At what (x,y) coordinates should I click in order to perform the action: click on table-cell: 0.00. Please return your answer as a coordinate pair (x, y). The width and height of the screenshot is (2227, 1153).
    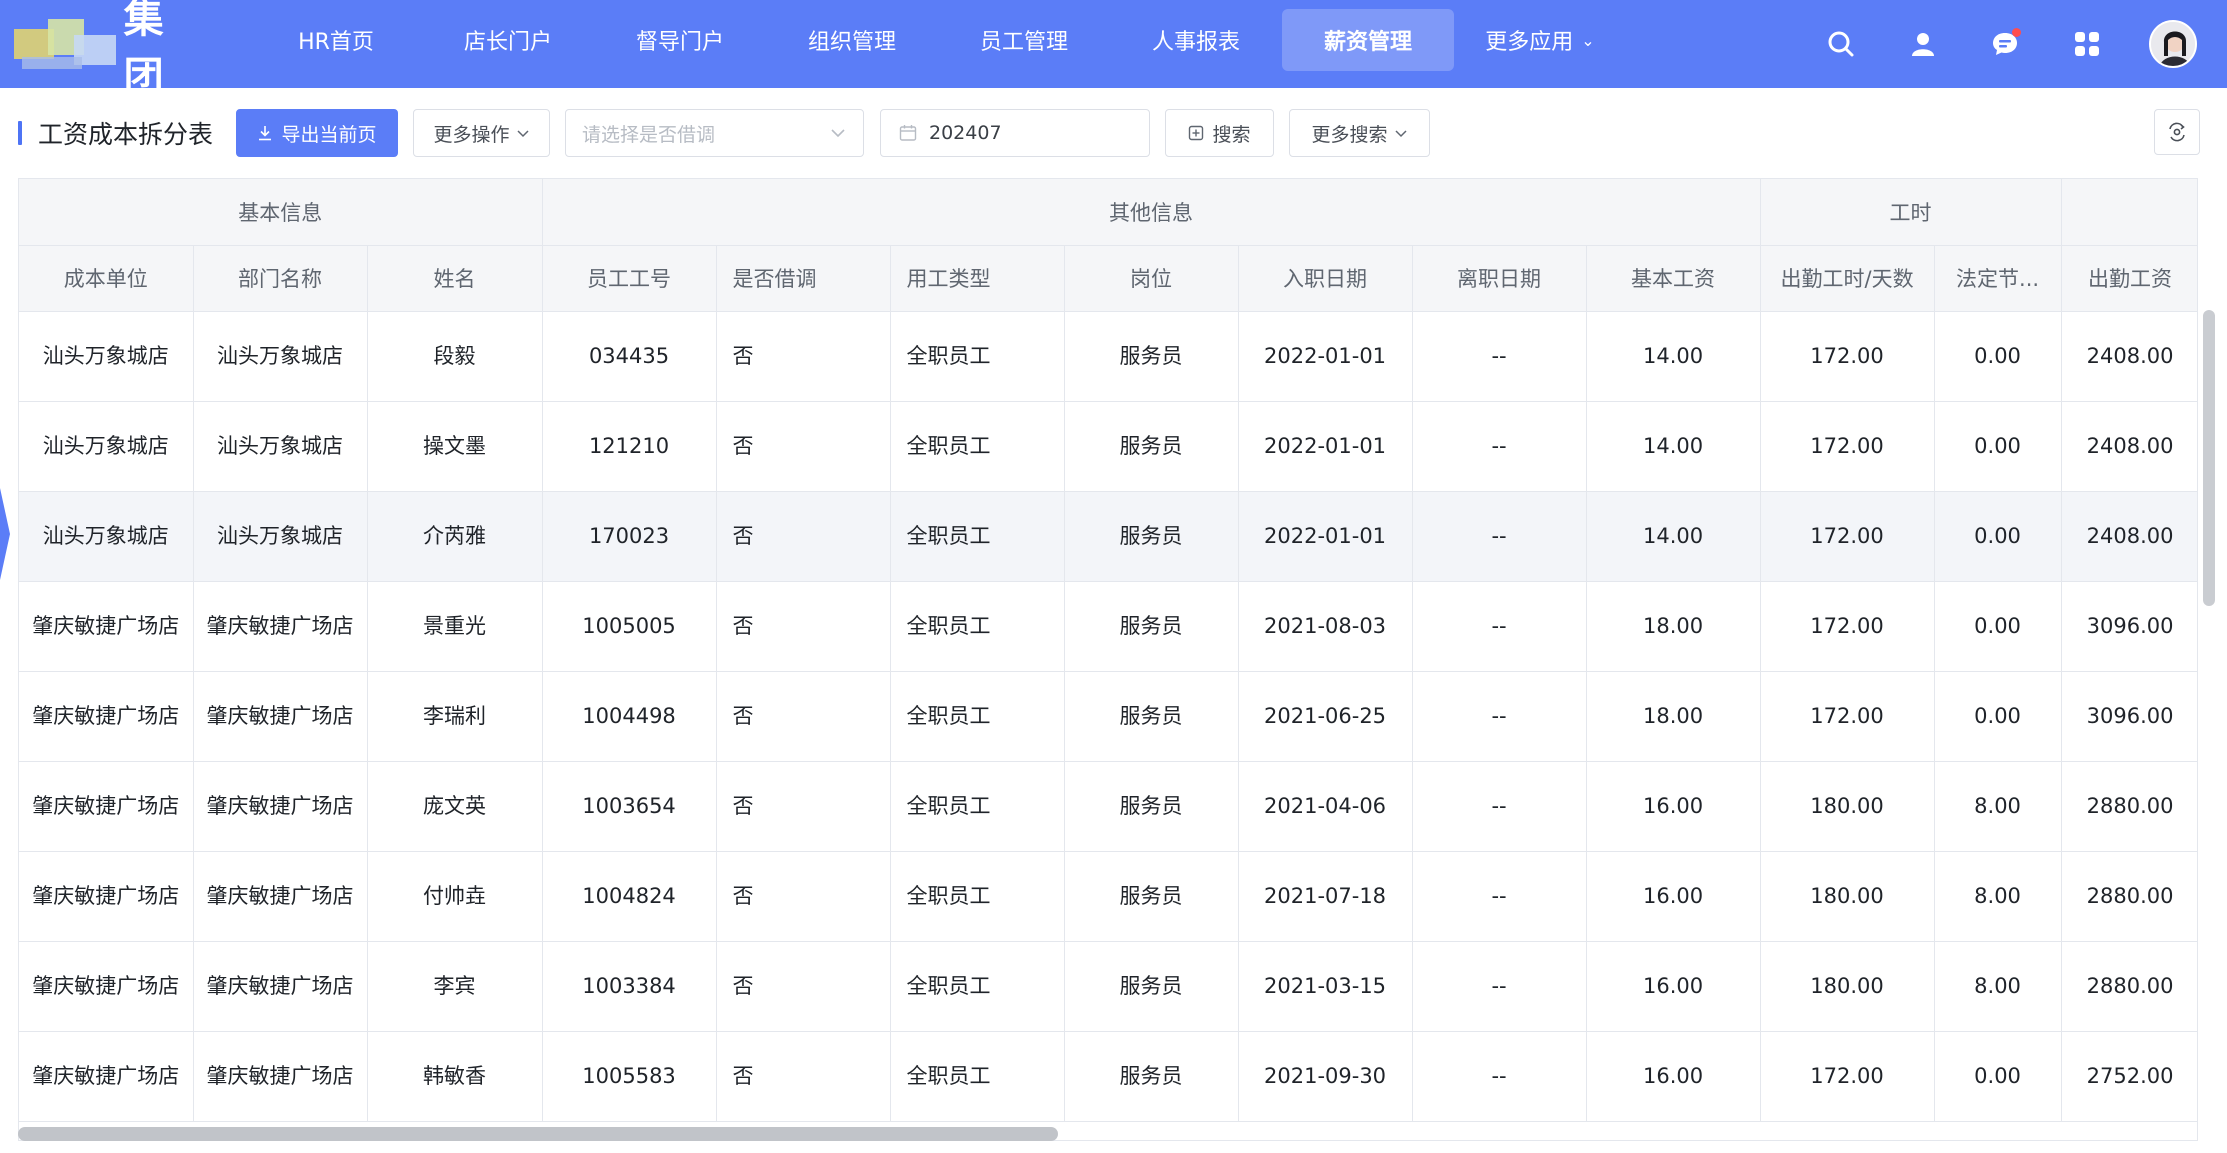
    Looking at the image, I should click on (1998, 1076).